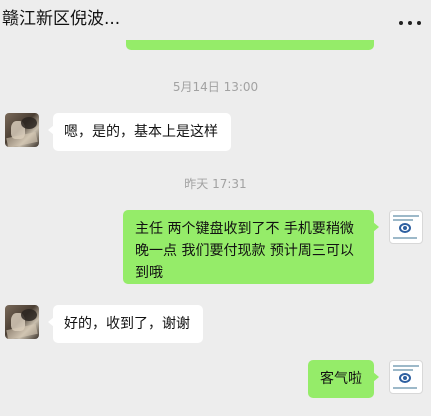  What do you see at coordinates (215, 87) in the screenshot?
I see `timestamp: 5月14日 13:00` at bounding box center [215, 87].